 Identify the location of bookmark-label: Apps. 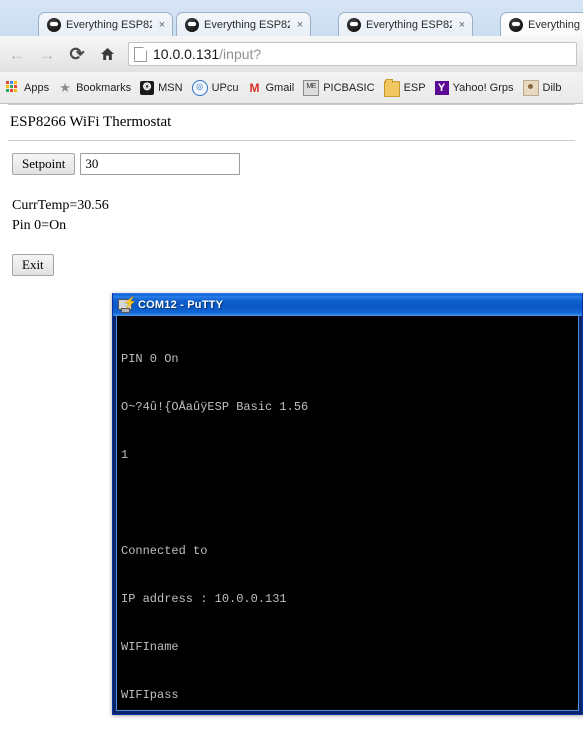
(37, 87).